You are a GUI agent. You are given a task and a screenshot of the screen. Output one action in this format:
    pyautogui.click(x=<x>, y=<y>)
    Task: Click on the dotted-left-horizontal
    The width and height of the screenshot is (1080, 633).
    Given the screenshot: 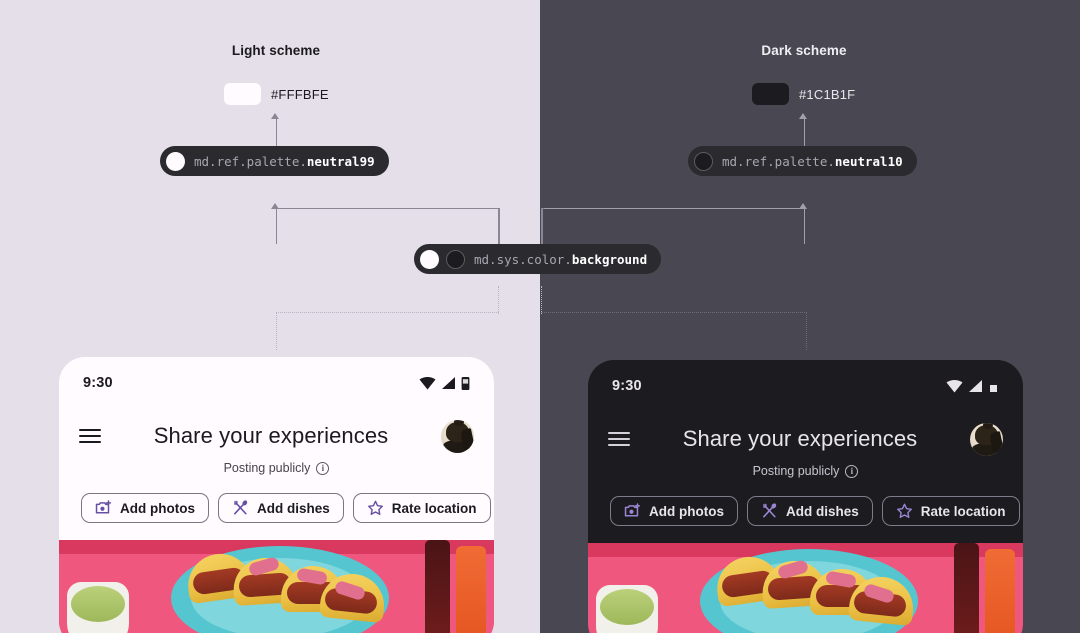 What is the action you would take?
    pyautogui.click(x=387, y=312)
    